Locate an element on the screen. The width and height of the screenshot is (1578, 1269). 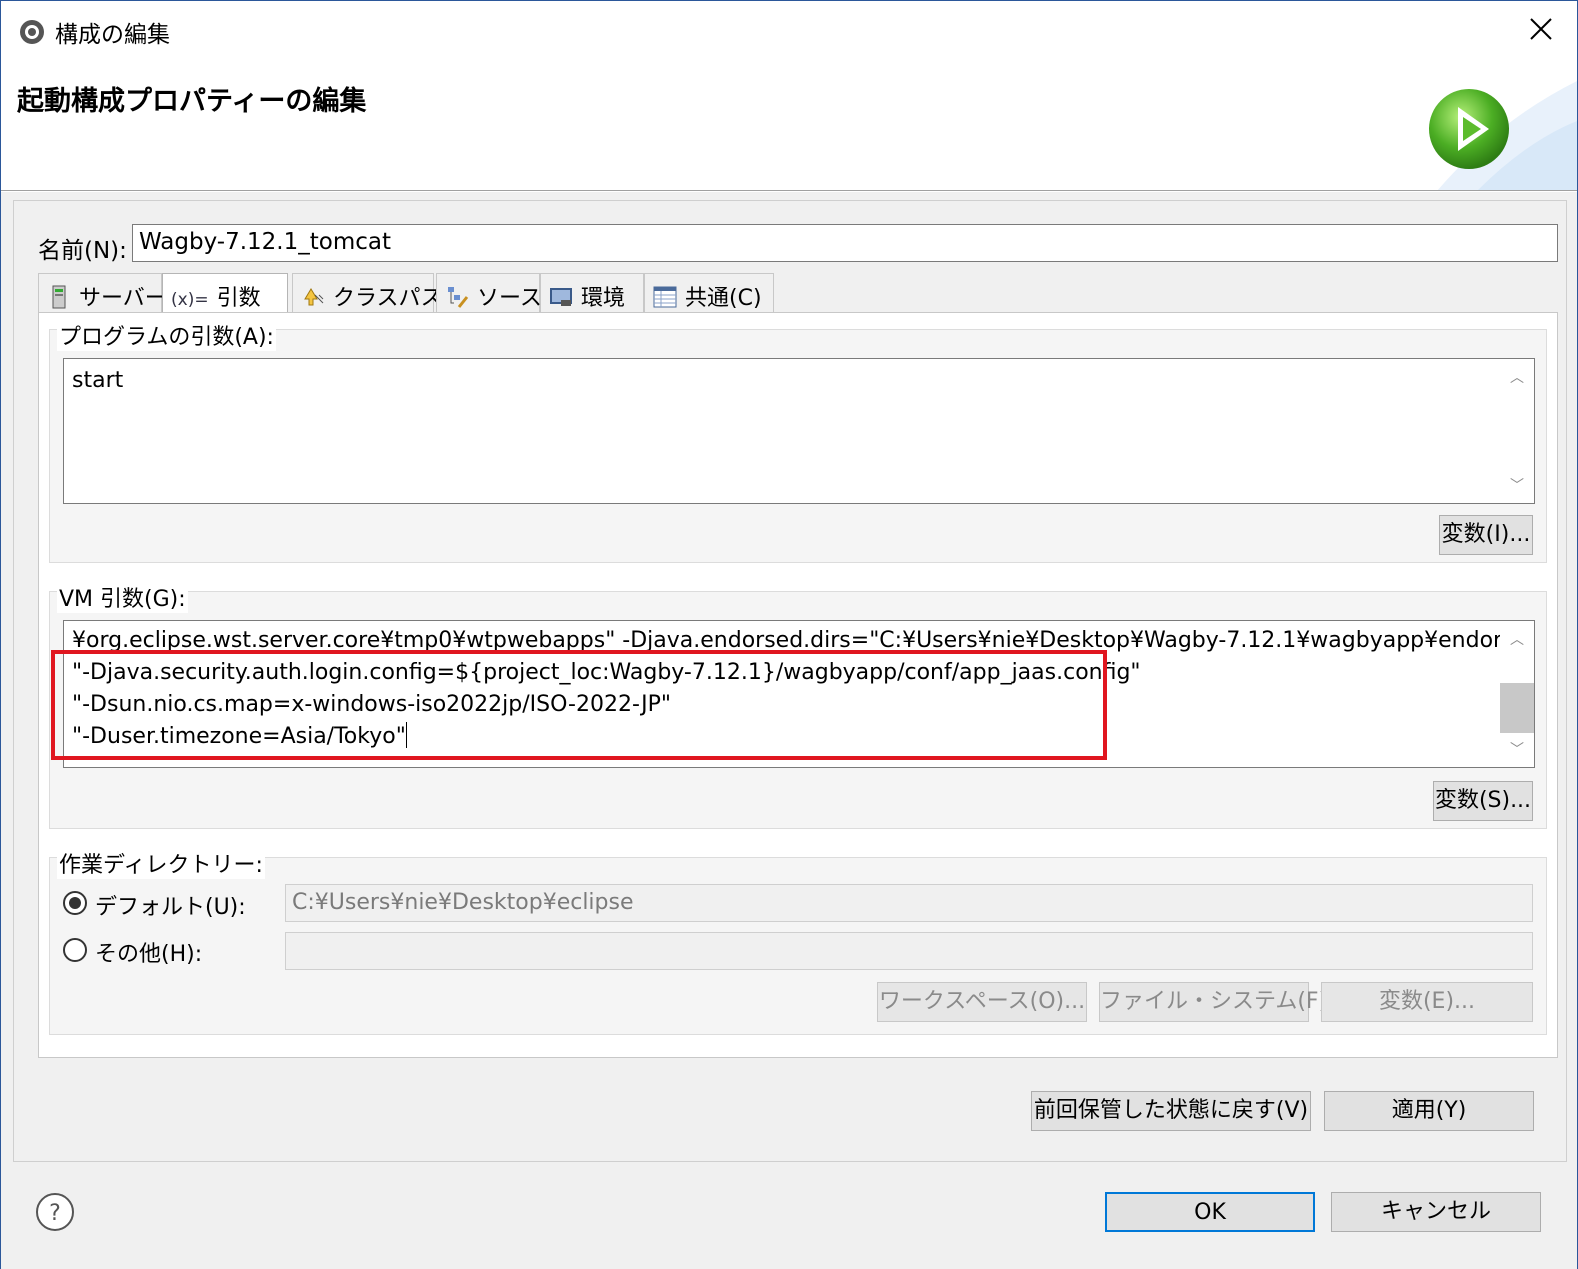
highlight-annotation is located at coordinates (579, 705).